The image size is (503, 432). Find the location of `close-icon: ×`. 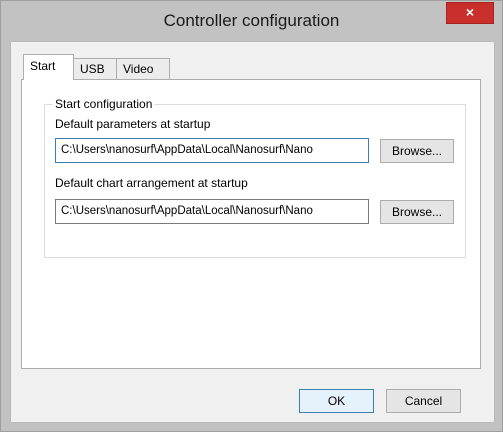

close-icon: × is located at coordinates (470, 12).